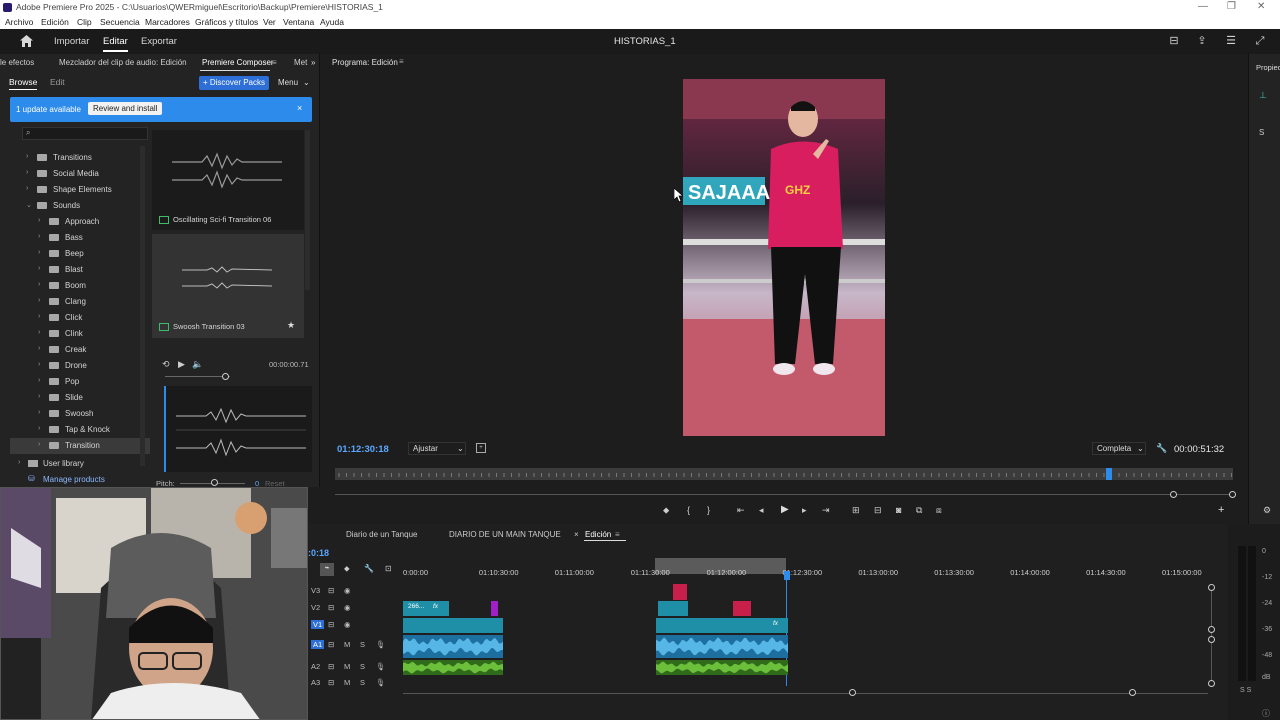  What do you see at coordinates (708, 510) in the screenshot?
I see `mark-out-icon: }` at bounding box center [708, 510].